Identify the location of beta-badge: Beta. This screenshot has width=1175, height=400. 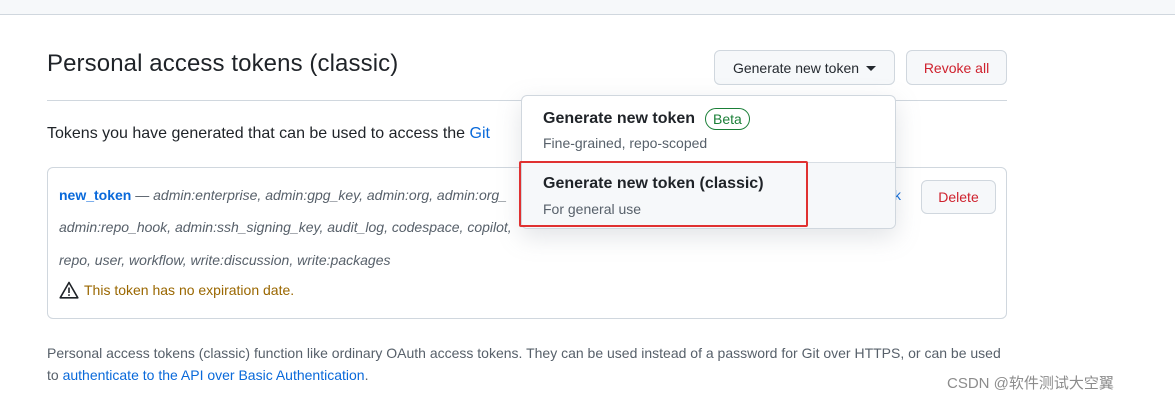
(727, 119).